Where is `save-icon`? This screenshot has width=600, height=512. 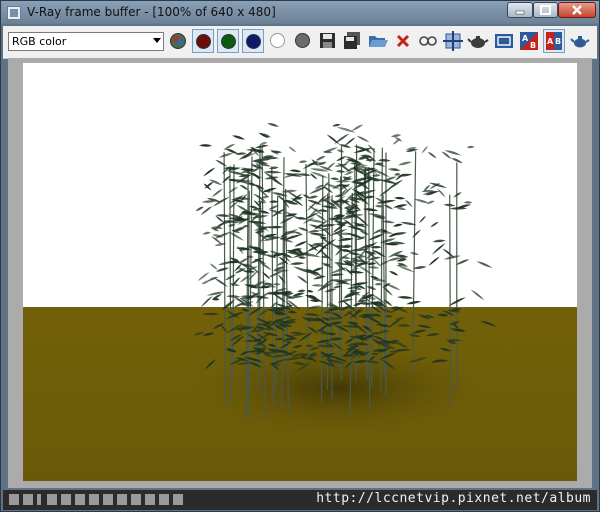
save-icon is located at coordinates (327, 40).